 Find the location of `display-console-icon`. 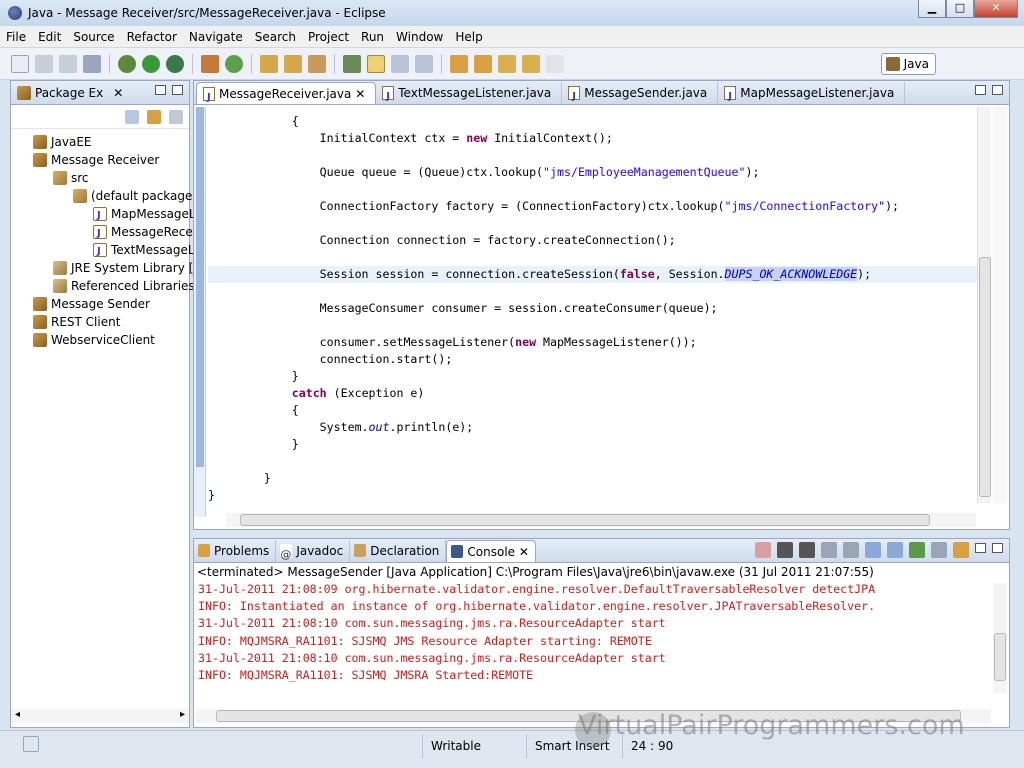

display-console-icon is located at coordinates (939, 550).